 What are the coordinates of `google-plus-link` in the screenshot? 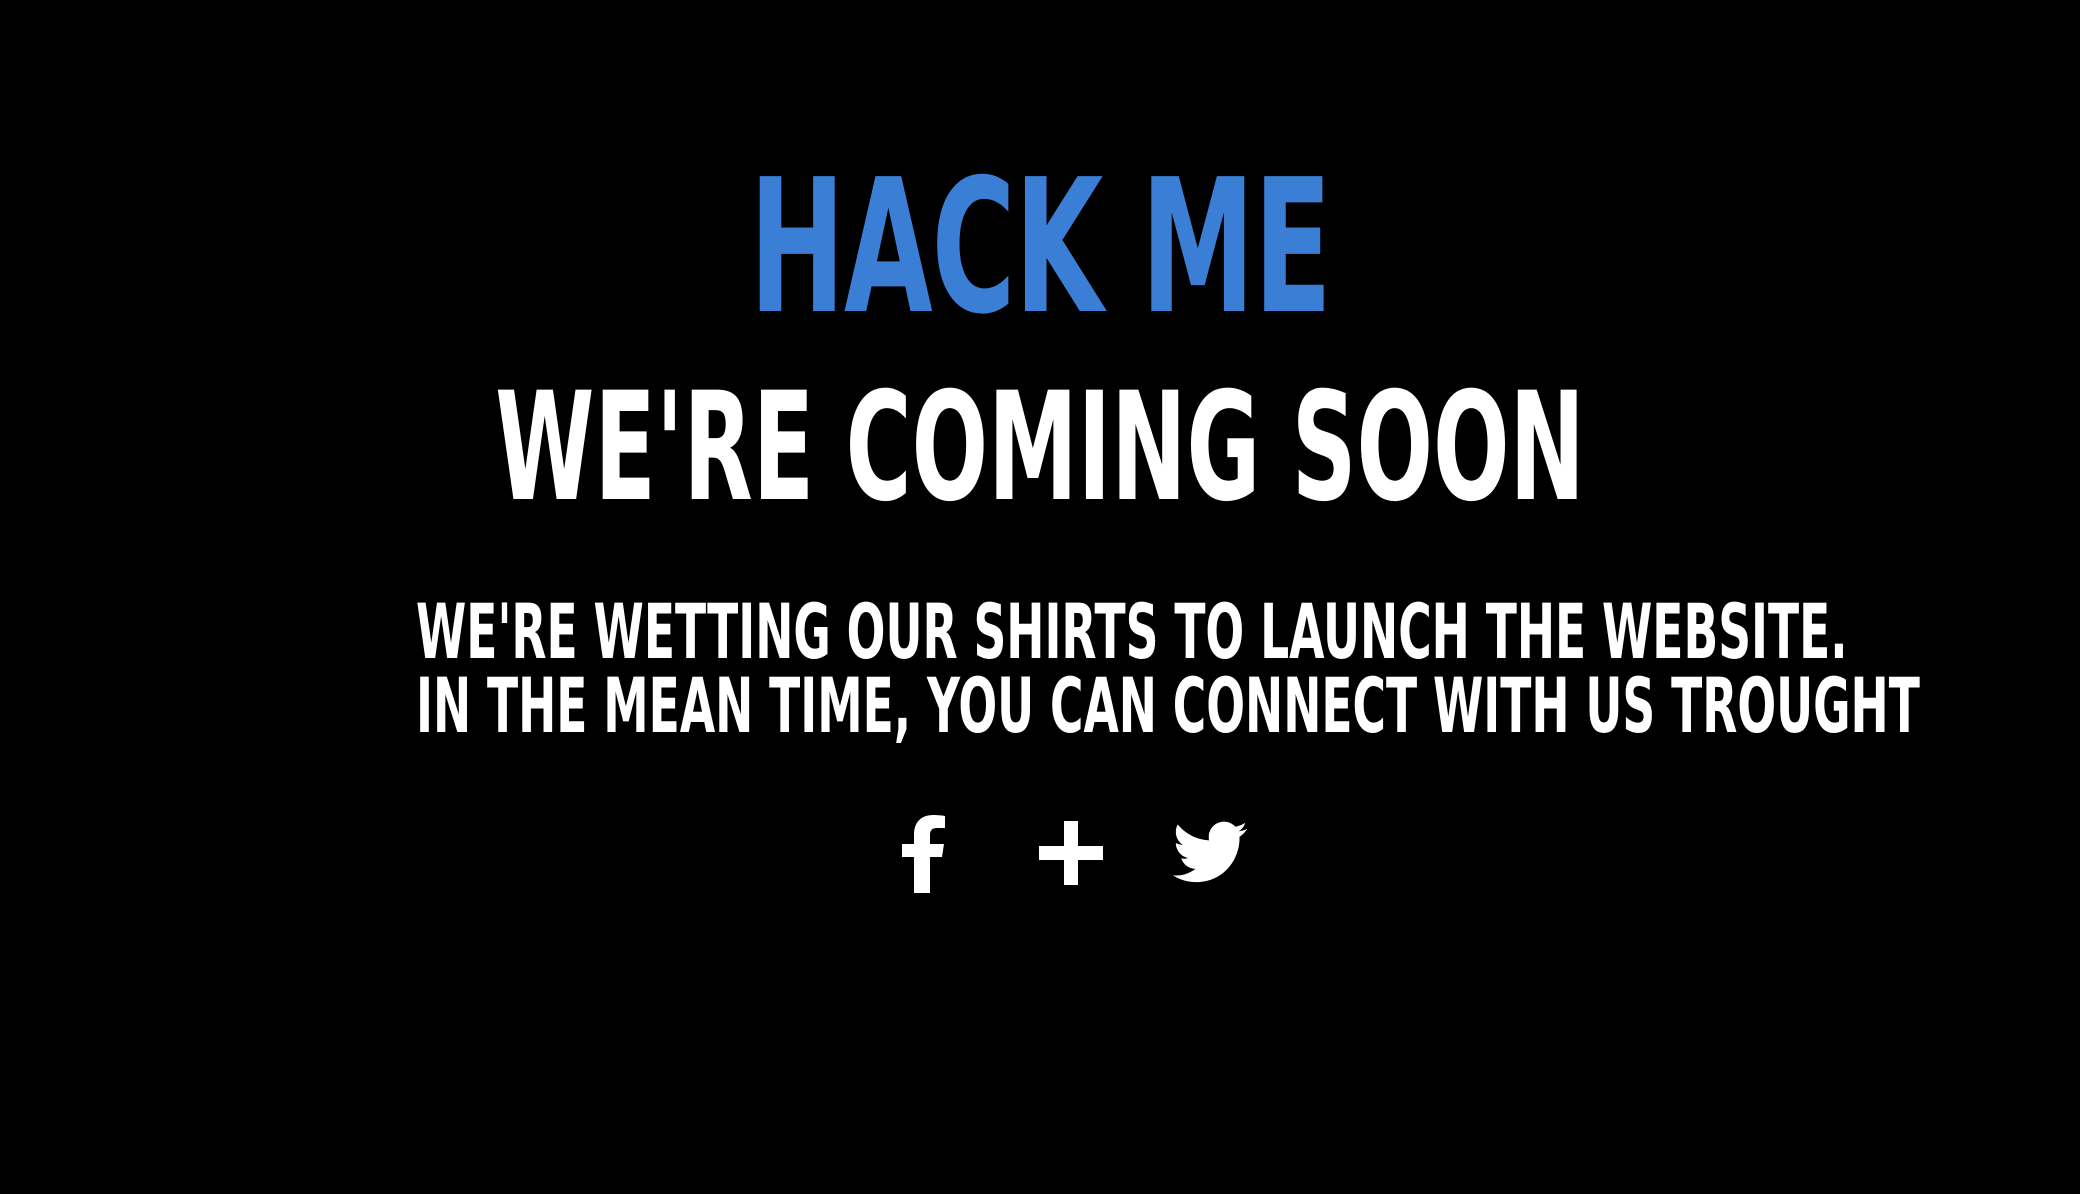 It's located at (1071, 853).